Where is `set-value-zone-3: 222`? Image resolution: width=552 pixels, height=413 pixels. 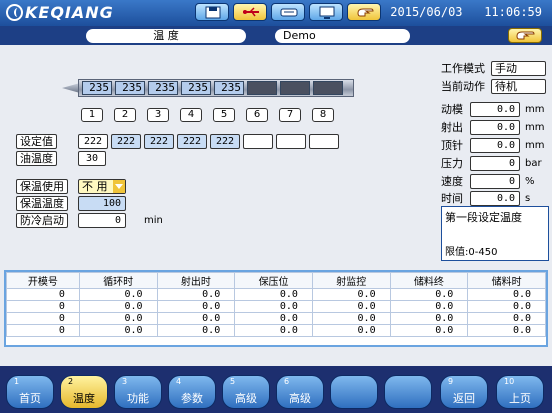 set-value-zone-3: 222 is located at coordinates (159, 141).